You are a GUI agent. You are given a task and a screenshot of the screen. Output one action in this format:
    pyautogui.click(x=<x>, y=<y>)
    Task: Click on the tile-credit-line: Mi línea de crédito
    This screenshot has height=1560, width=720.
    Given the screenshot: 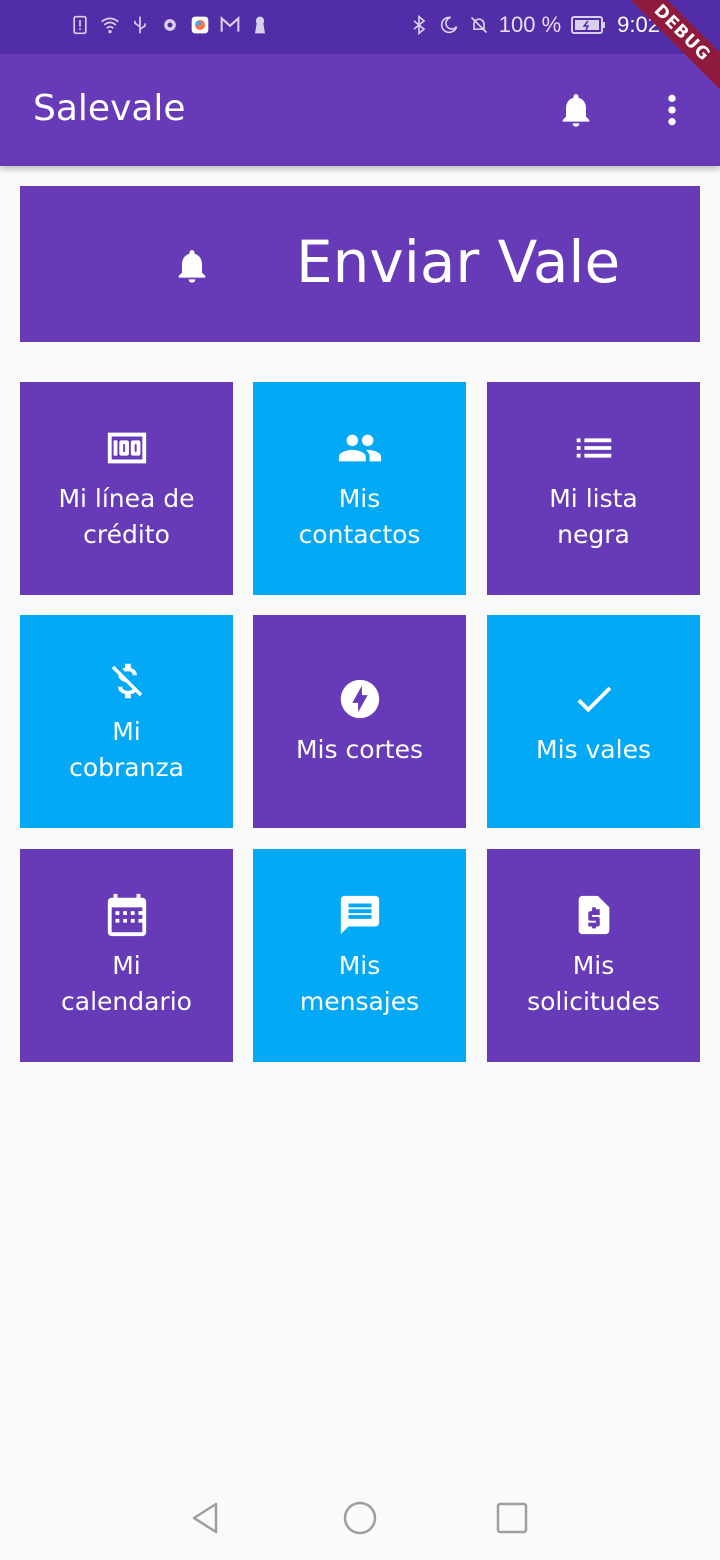 What is the action you would take?
    pyautogui.click(x=126, y=488)
    